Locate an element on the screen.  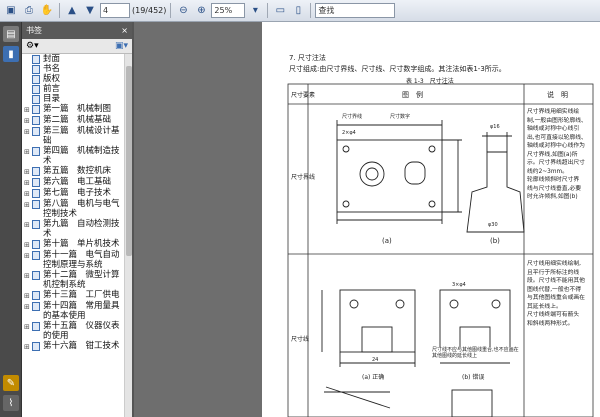
fit-page-icon: ▭ is located at coordinates (280, 11).